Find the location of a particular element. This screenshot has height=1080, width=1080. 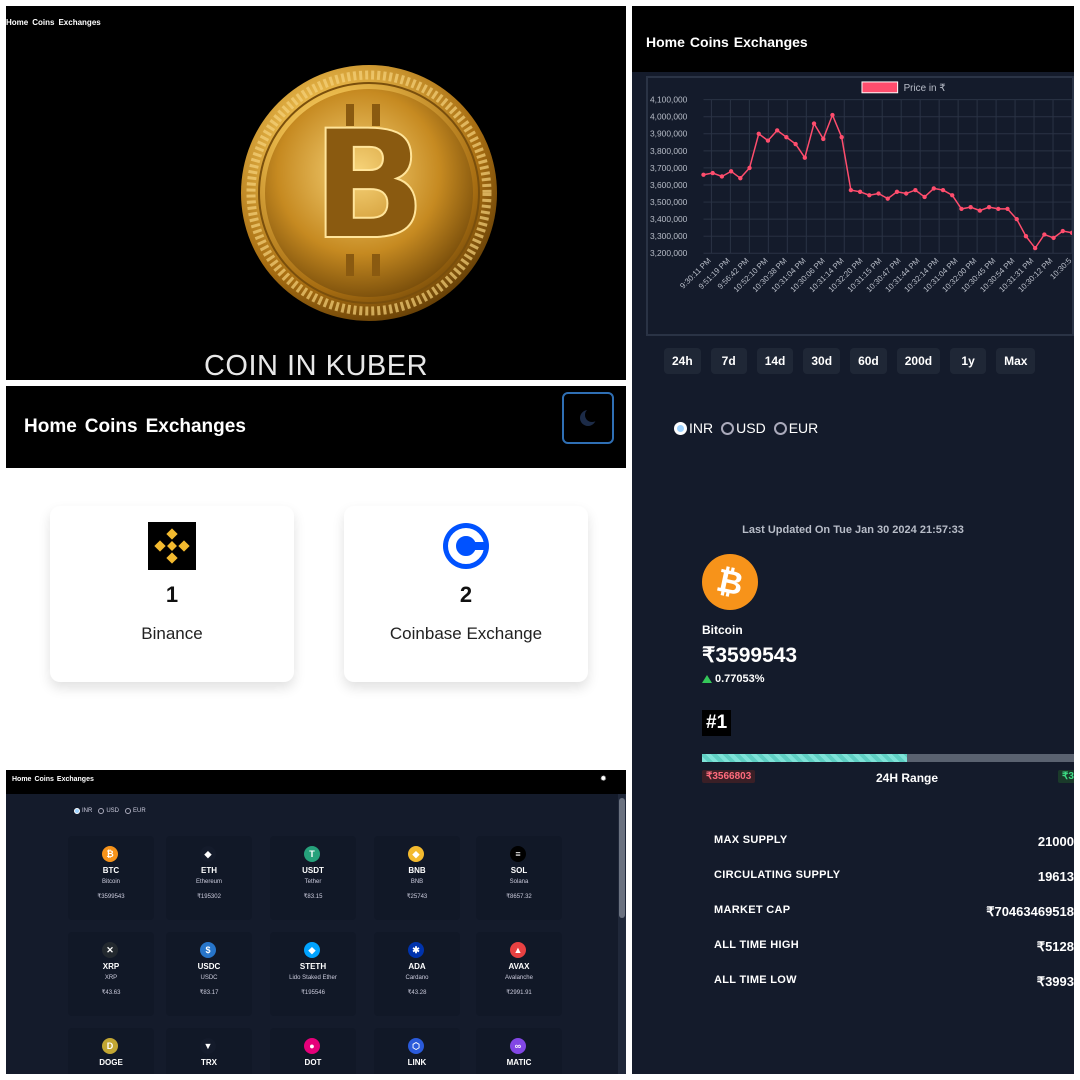

coin-symbol: DOT is located at coordinates (313, 1062).